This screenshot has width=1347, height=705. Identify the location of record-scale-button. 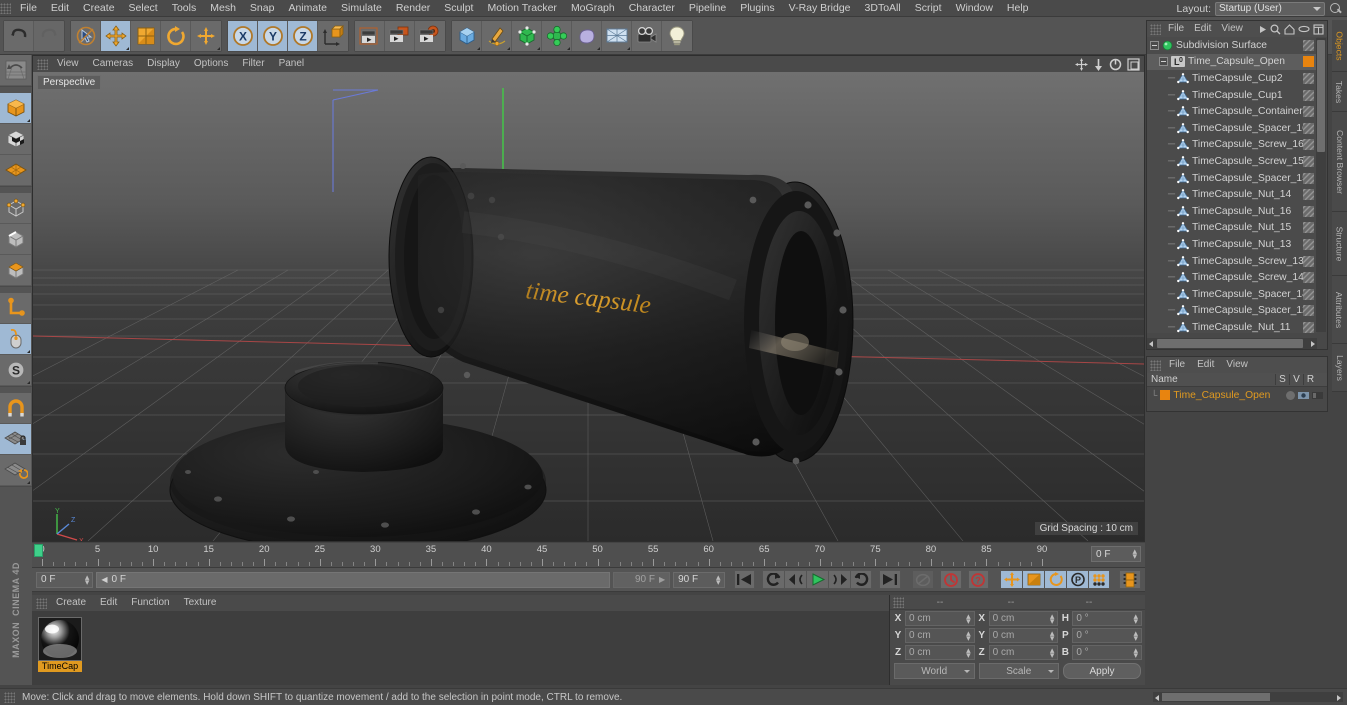
(1033, 579).